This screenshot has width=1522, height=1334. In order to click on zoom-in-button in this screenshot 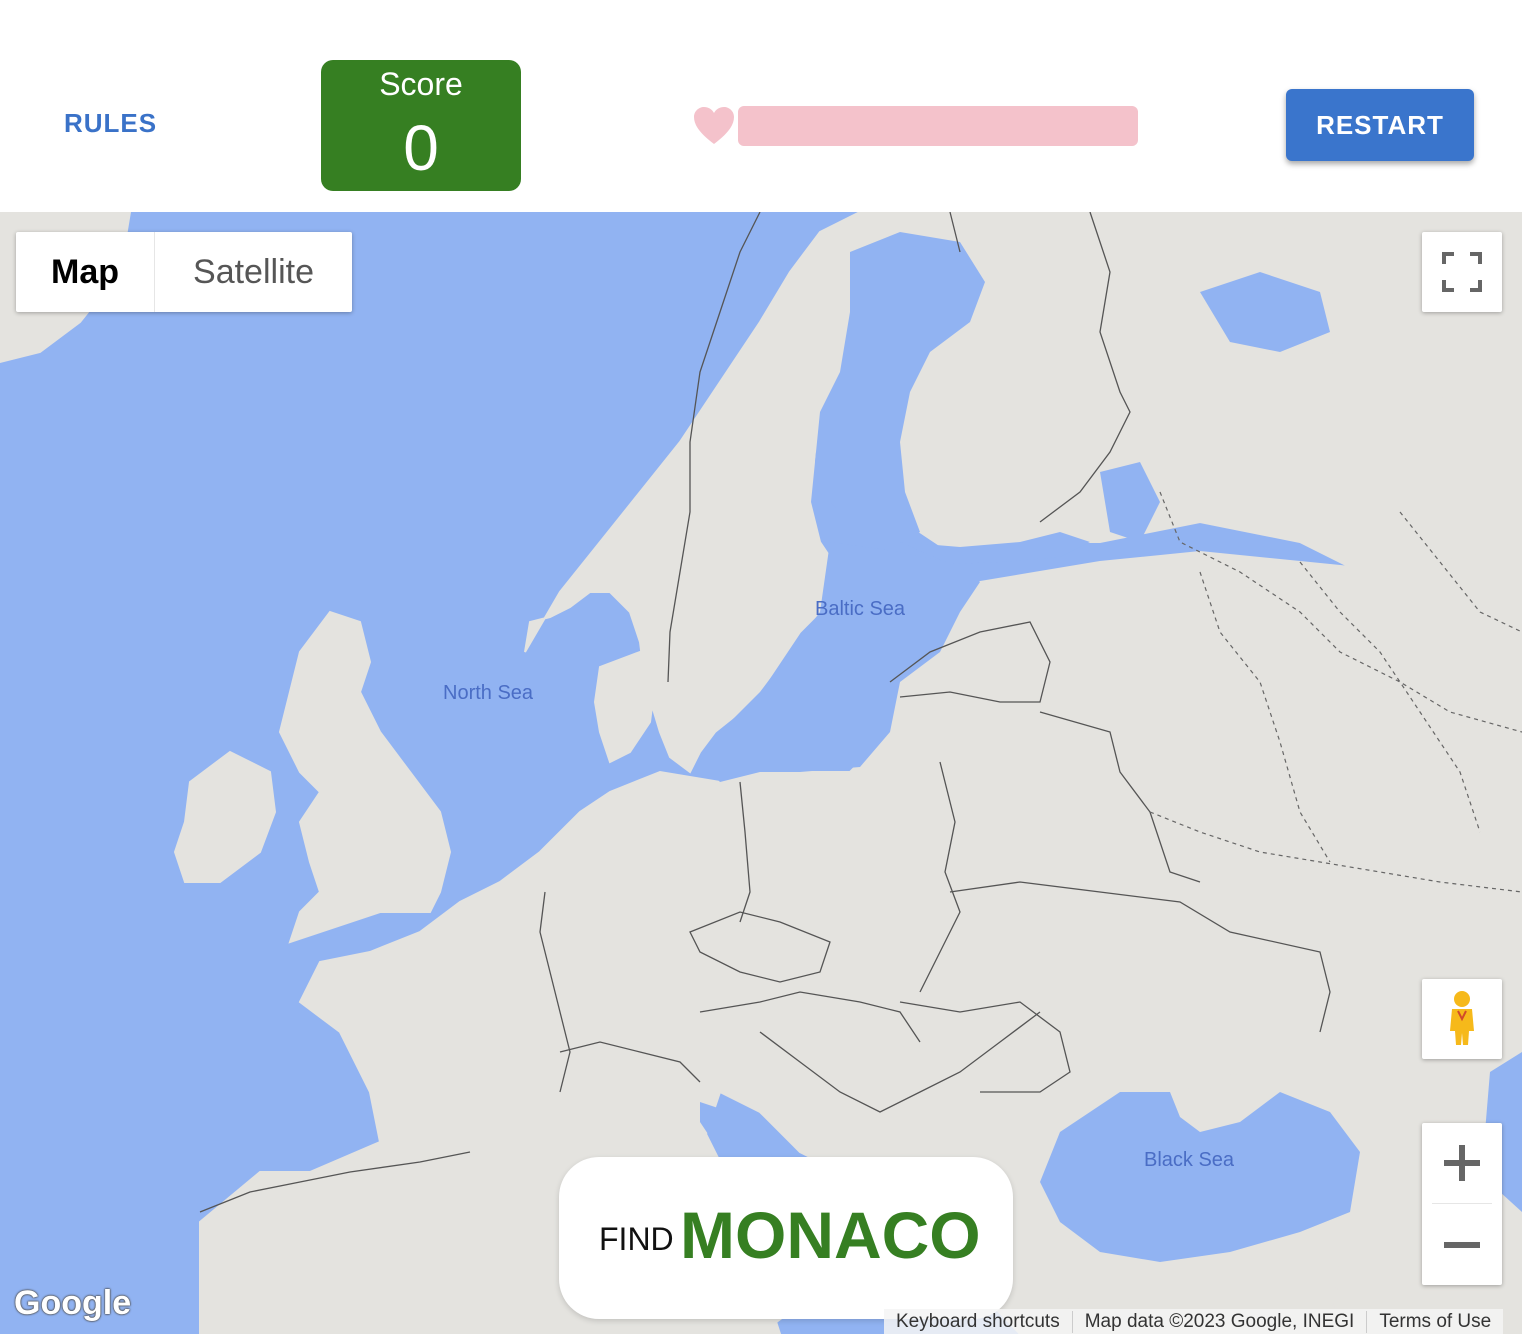, I will do `click(1462, 1163)`.